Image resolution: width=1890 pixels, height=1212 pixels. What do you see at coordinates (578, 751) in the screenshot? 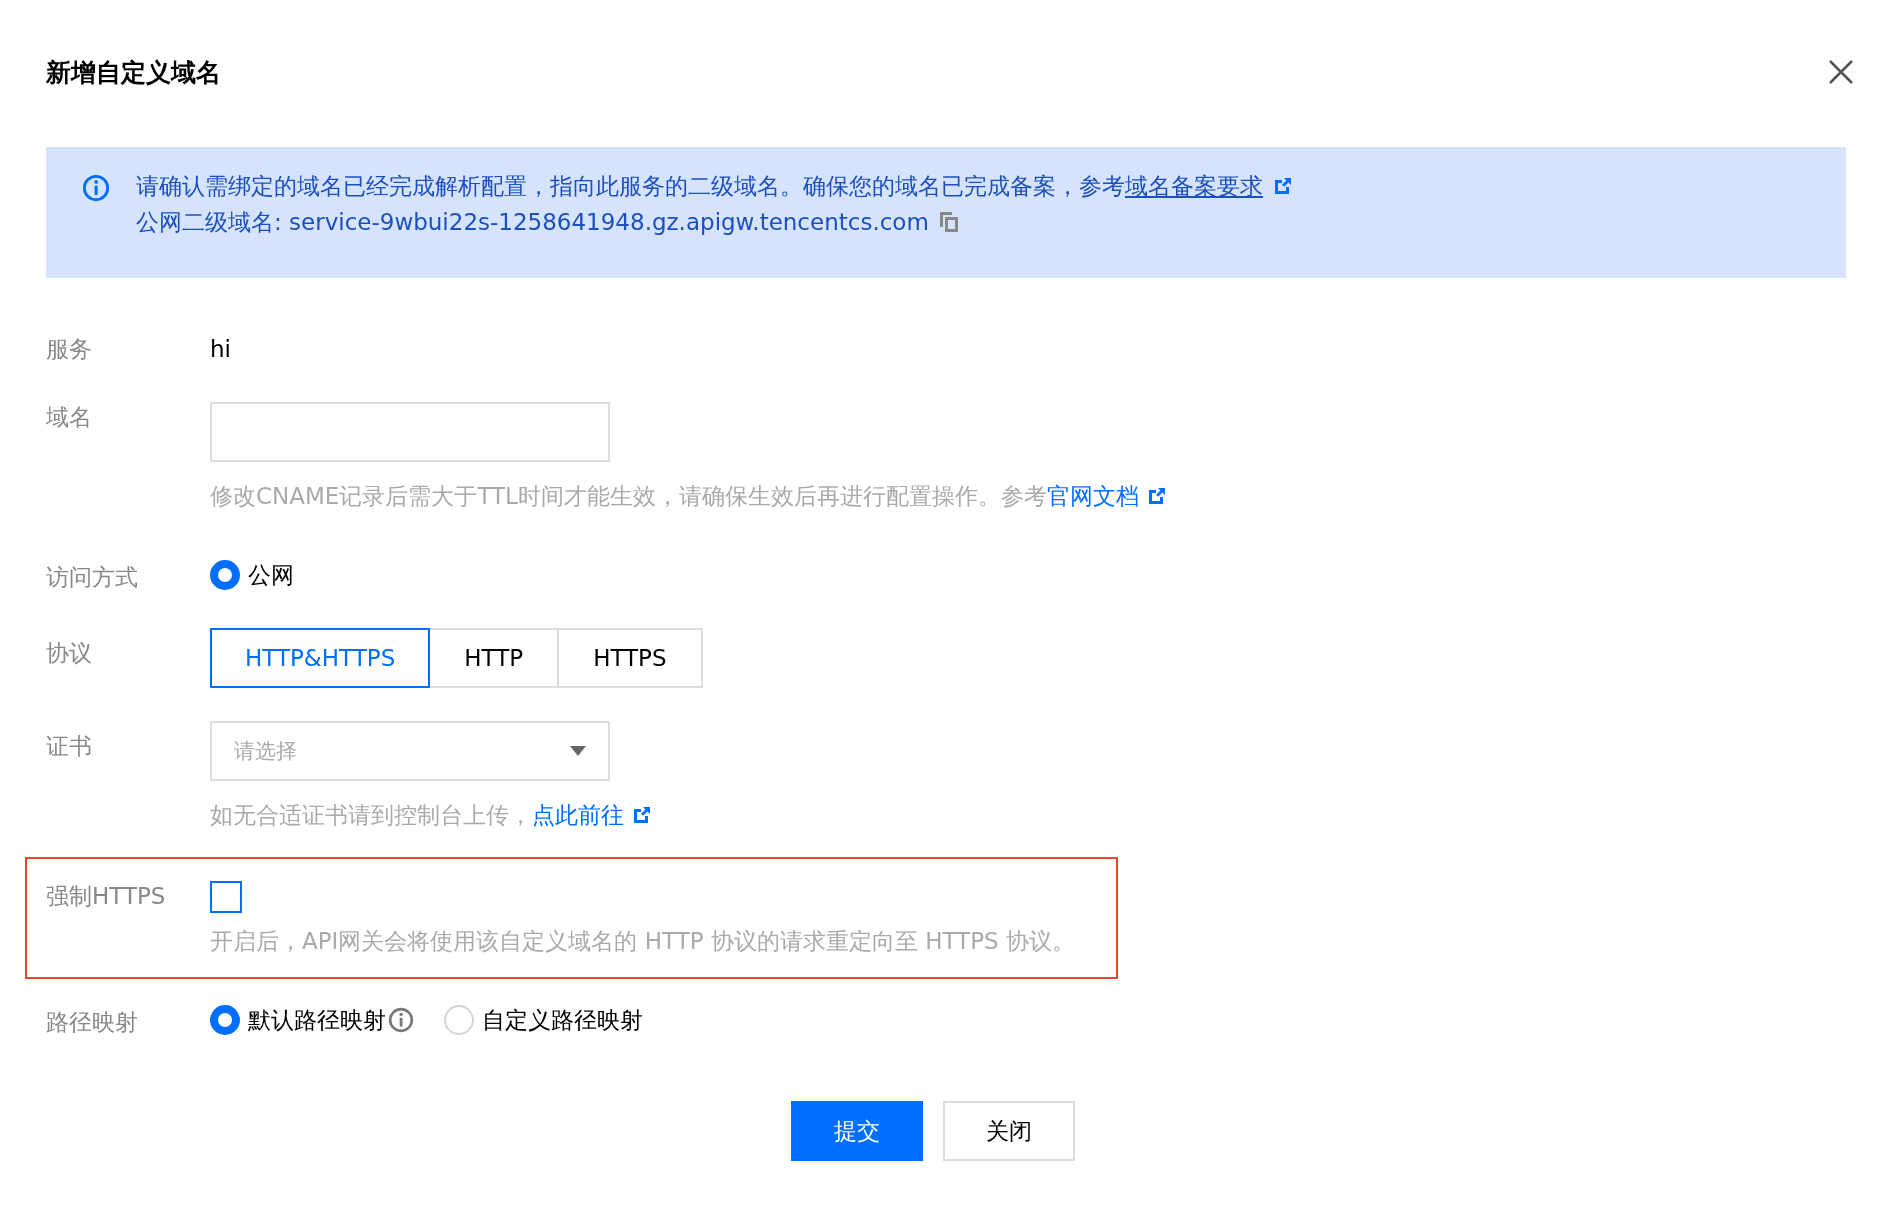
I see `caret-icon` at bounding box center [578, 751].